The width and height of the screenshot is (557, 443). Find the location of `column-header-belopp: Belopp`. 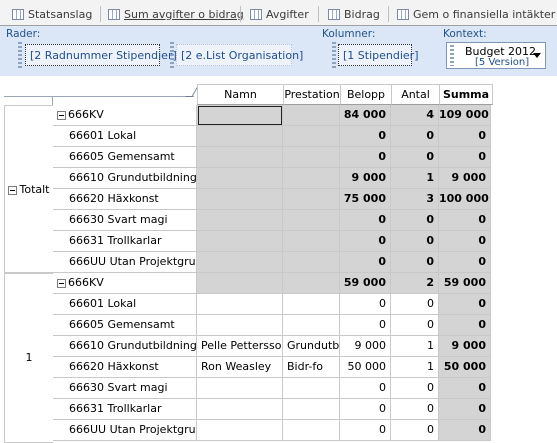

column-header-belopp: Belopp is located at coordinates (365, 94).